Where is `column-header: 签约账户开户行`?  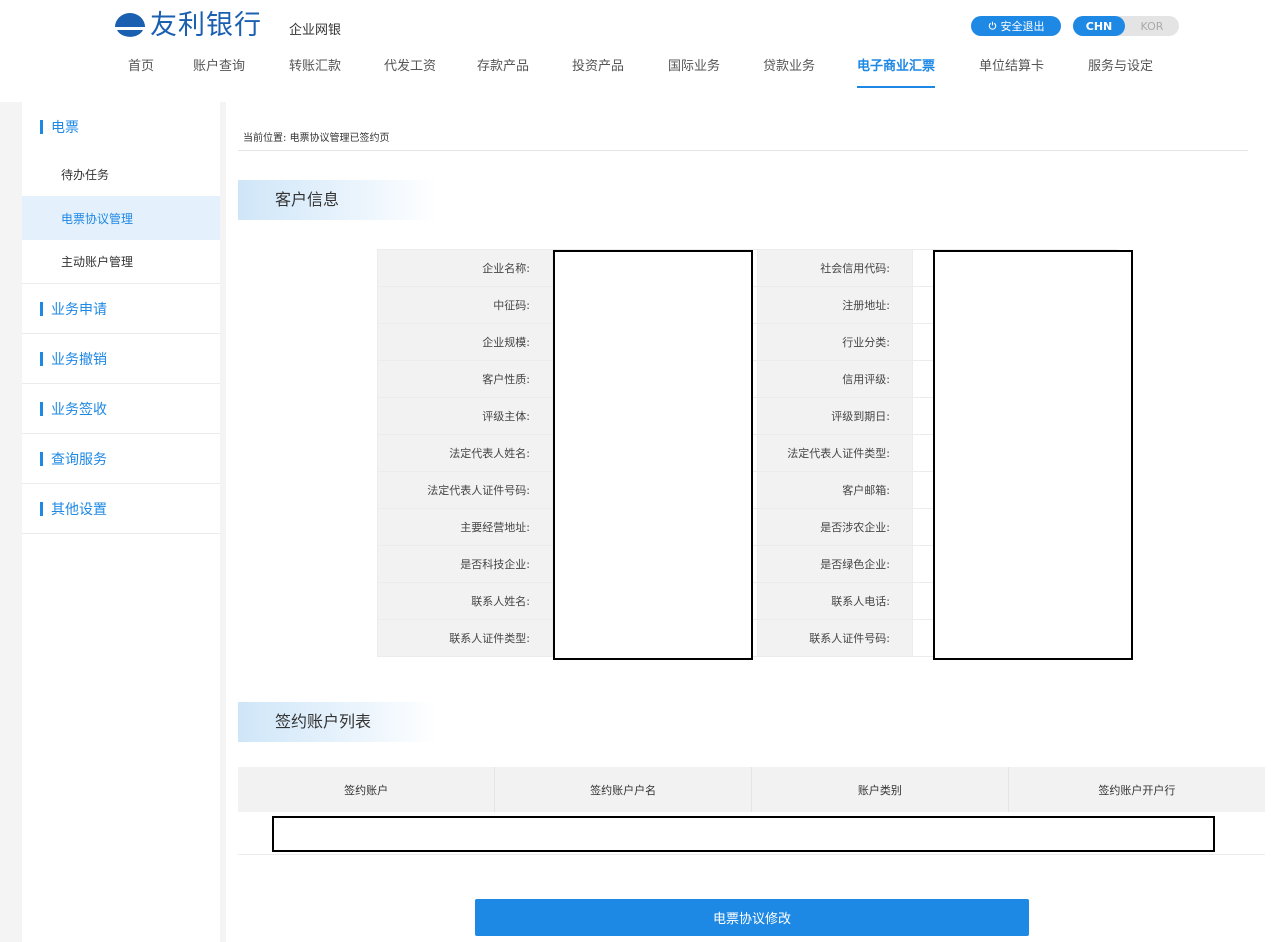
column-header: 签约账户开户行 is located at coordinates (1136, 789).